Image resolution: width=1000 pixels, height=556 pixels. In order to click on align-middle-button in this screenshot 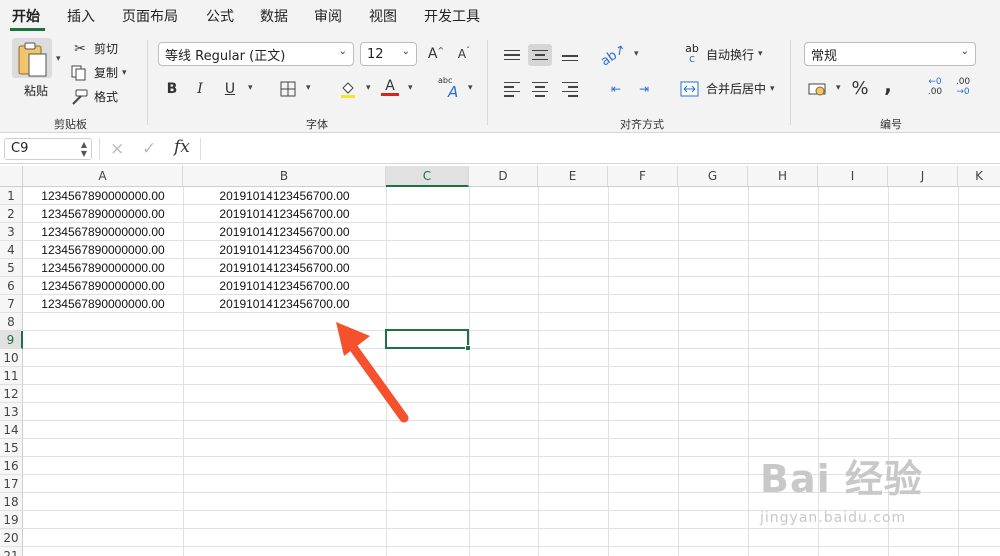, I will do `click(540, 55)`.